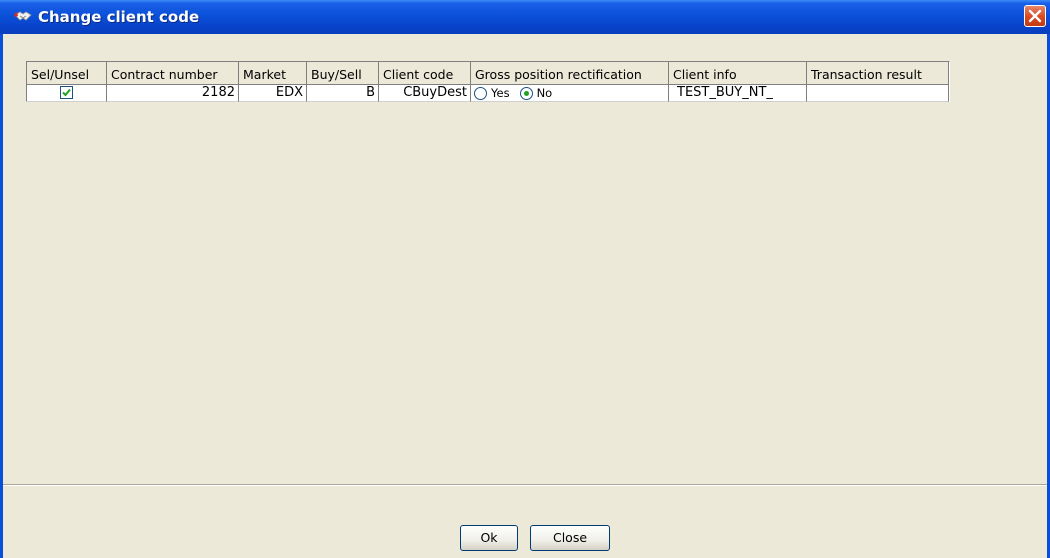 This screenshot has height=558, width=1050. Describe the element at coordinates (23, 17) in the screenshot. I see `handshake-icon` at that location.